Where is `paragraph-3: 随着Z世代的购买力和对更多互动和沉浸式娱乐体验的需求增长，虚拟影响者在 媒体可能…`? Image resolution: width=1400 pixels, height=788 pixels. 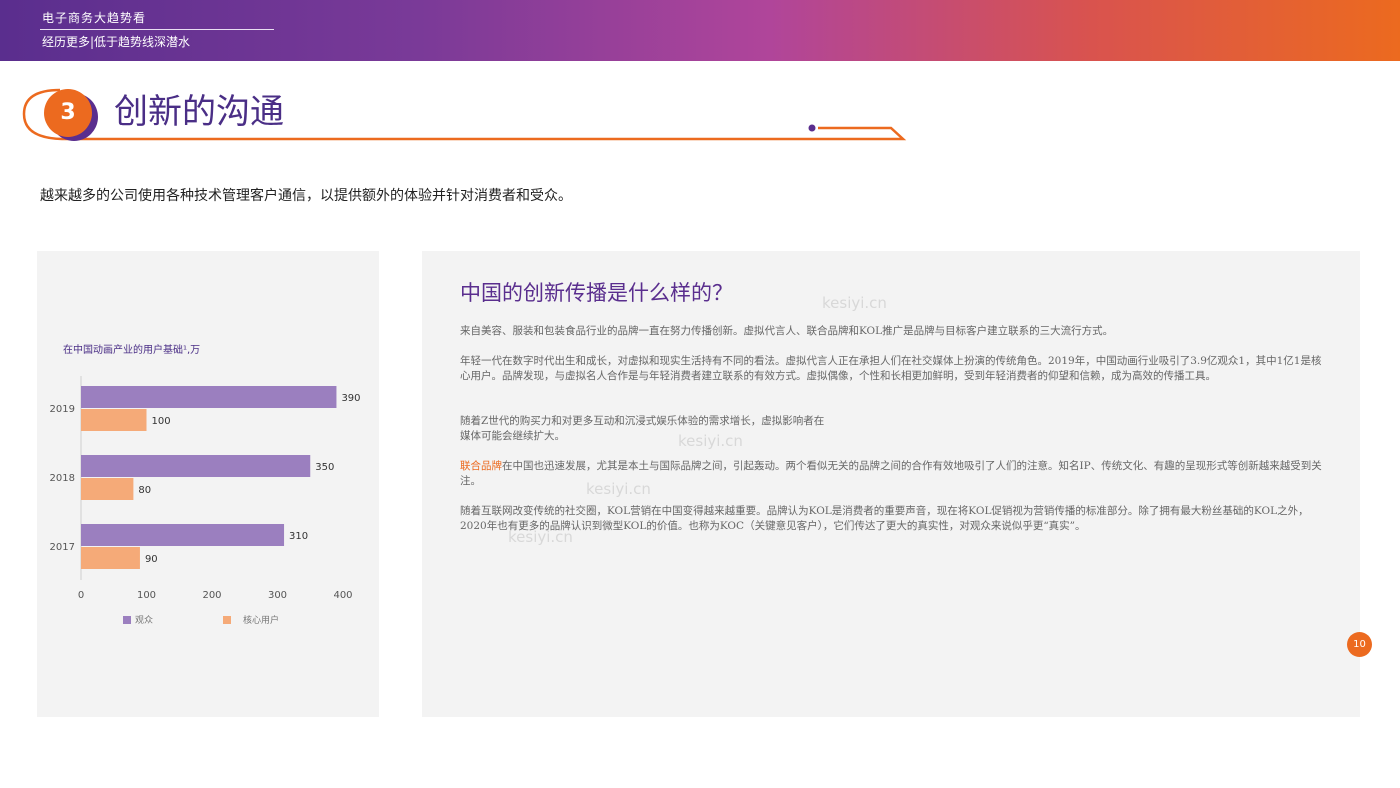
paragraph-3: 随着Z世代的购买力和对更多互动和沉浸式娱乐体验的需求增长，虚拟影响者在 媒体可能… is located at coordinates (895, 429).